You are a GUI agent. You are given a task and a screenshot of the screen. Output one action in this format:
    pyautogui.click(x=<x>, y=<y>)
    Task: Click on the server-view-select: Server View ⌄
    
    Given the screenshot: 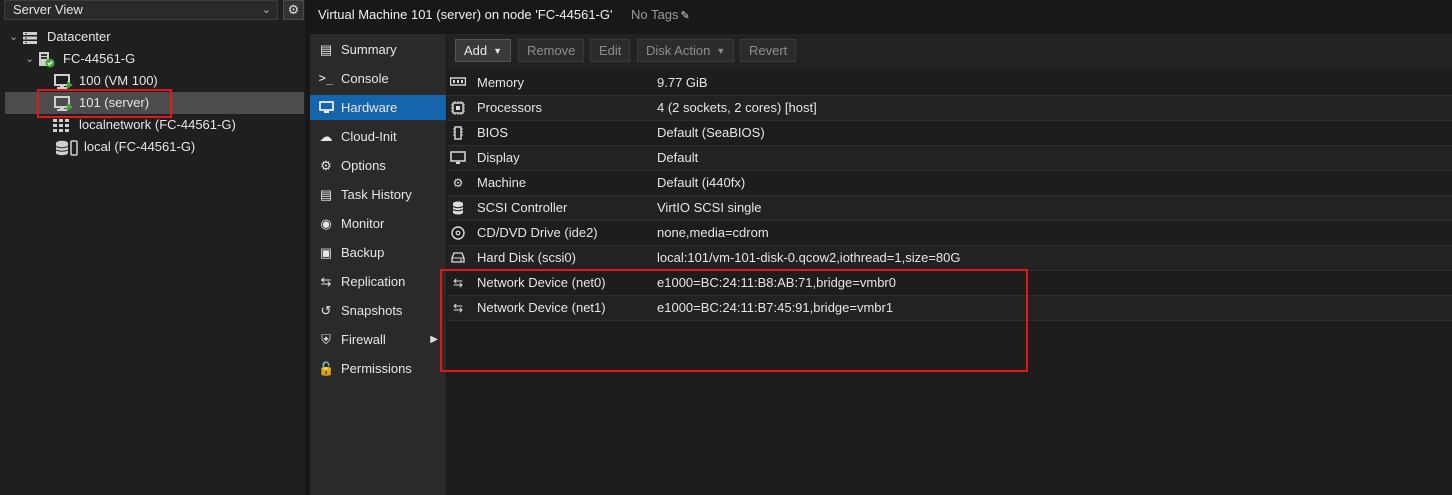 What is the action you would take?
    pyautogui.click(x=141, y=10)
    